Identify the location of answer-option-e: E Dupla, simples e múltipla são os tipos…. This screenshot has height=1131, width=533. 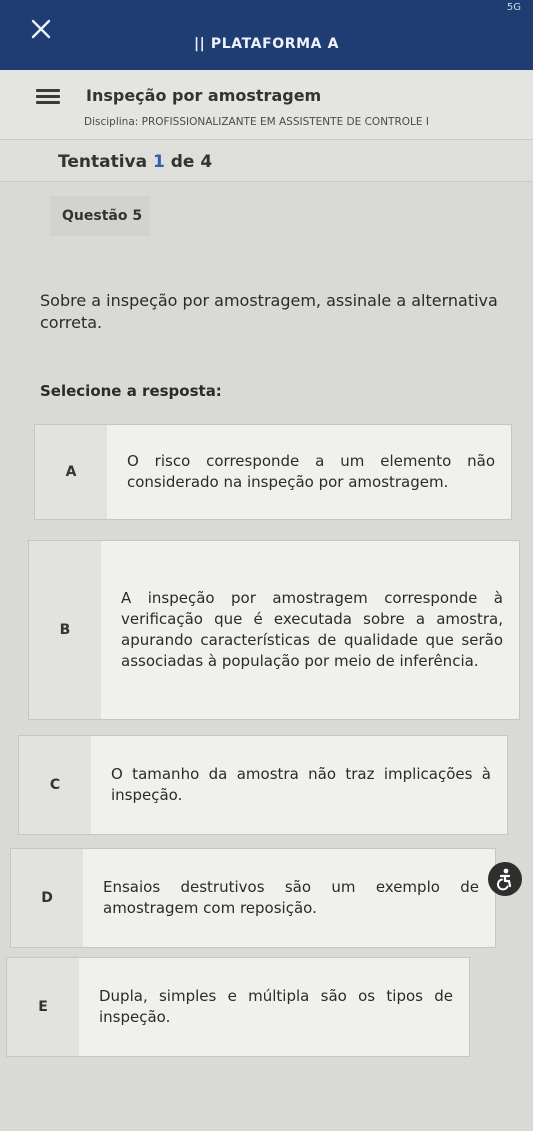
(238, 1007).